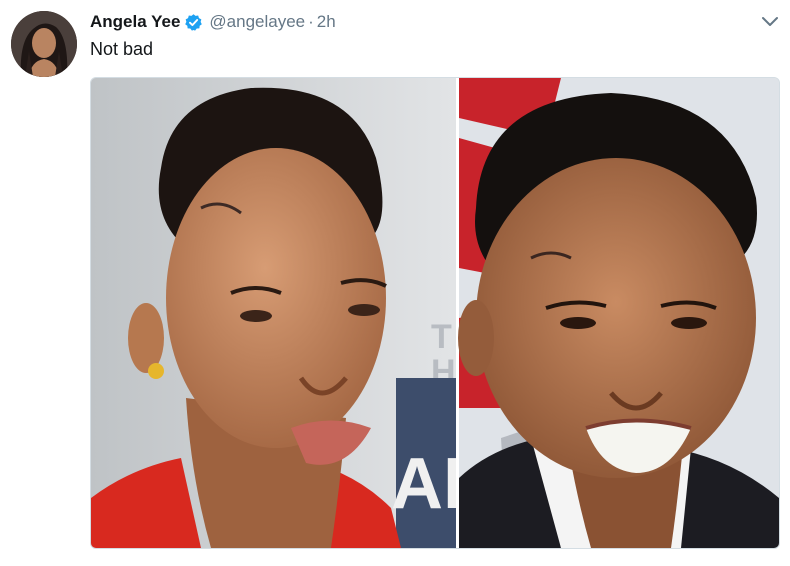 Image resolution: width=790 pixels, height=566 pixels. Describe the element at coordinates (326, 22) in the screenshot. I see `tweet-timestamp: 2h` at that location.